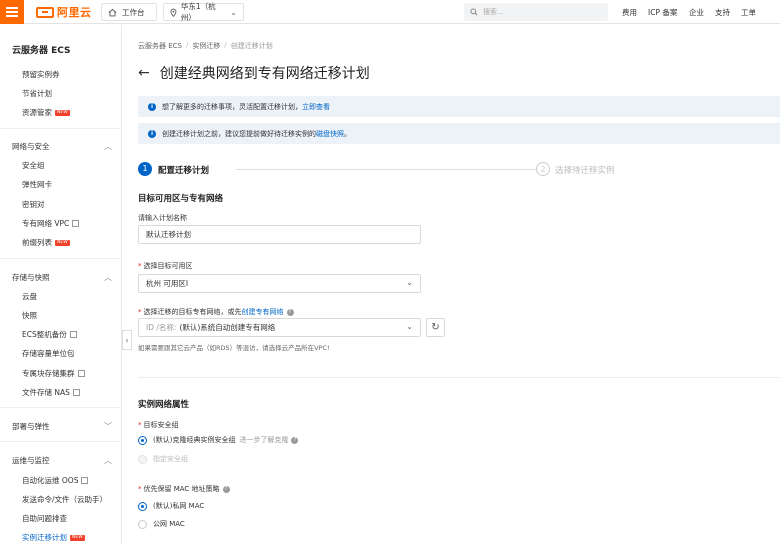 This screenshot has height=545, width=780. I want to click on refresh-button: ↻, so click(435, 327).